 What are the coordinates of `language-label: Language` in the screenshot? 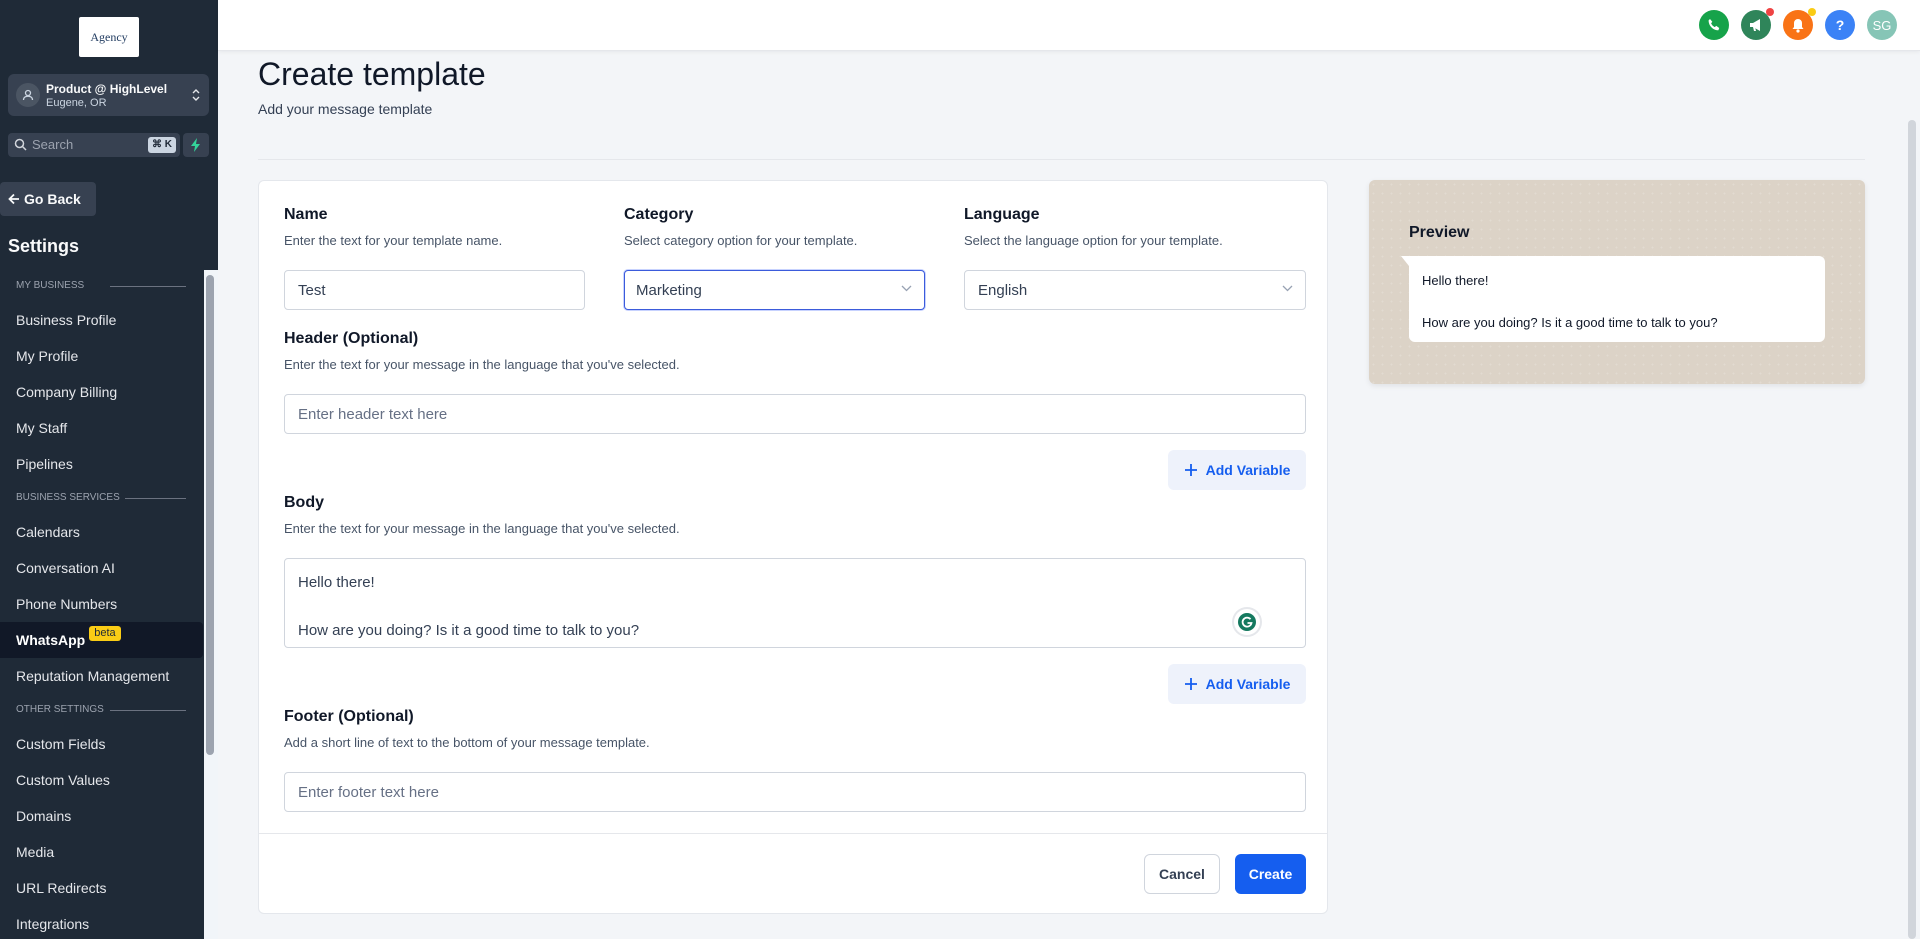 It's located at (1002, 214).